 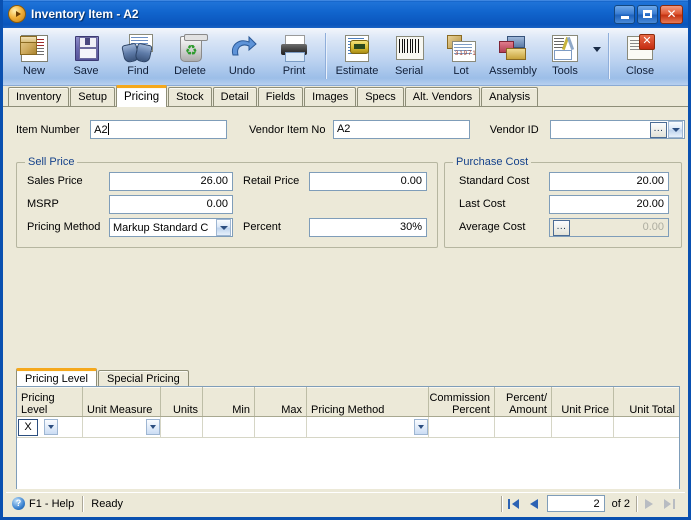 I want to click on grid-header-unit-total-label: Unit Total, so click(x=652, y=410).